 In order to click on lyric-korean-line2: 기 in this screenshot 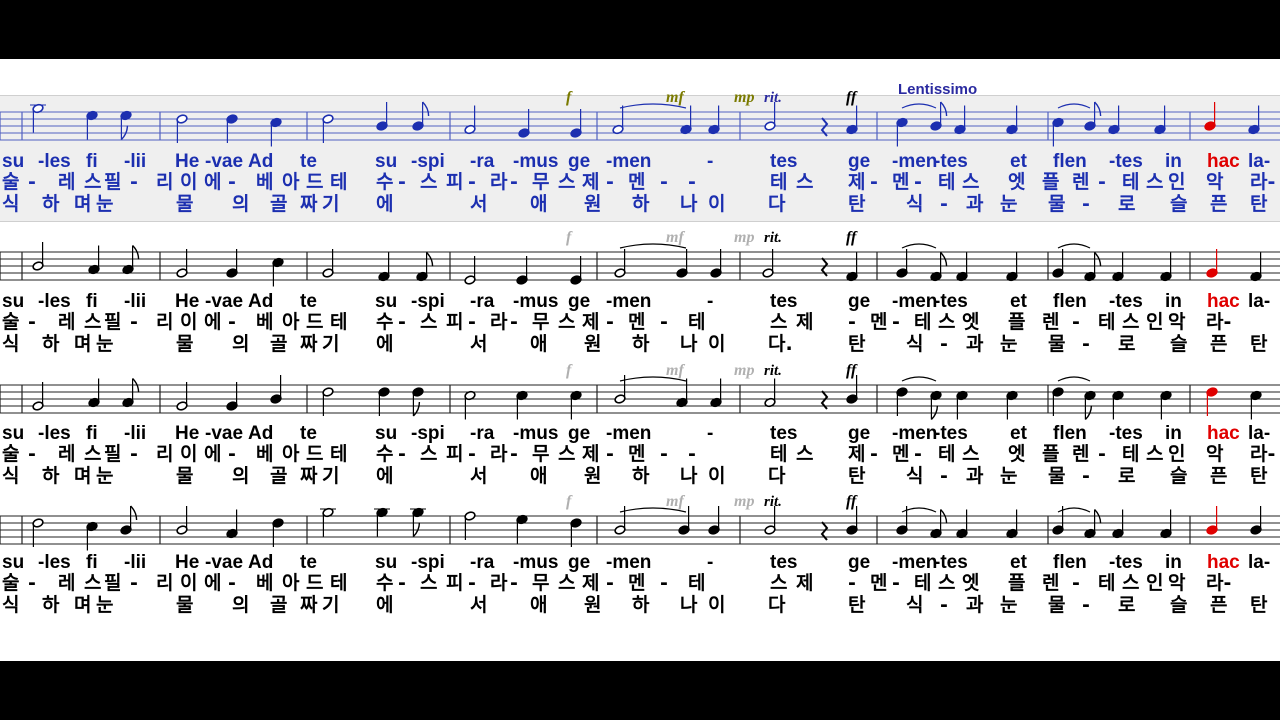, I will do `click(330, 605)`.